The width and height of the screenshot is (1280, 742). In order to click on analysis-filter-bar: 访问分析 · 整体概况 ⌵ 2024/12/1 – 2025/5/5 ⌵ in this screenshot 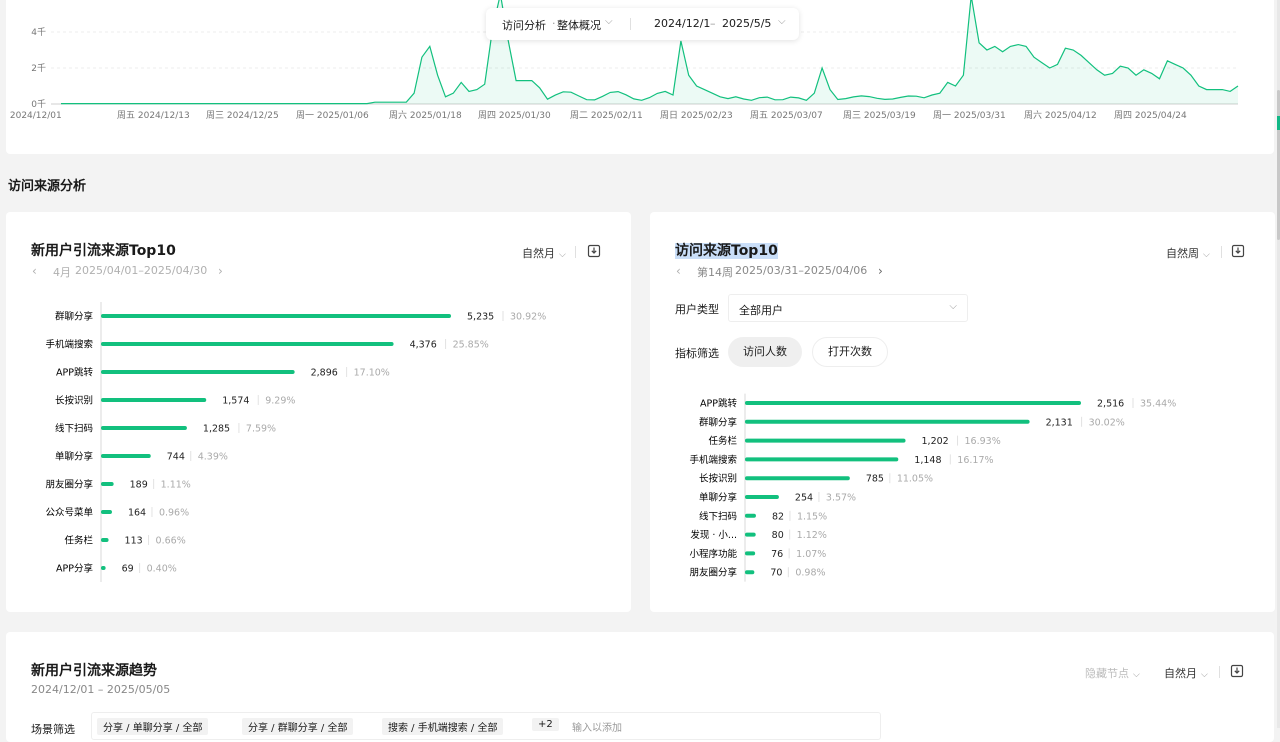, I will do `click(642, 24)`.